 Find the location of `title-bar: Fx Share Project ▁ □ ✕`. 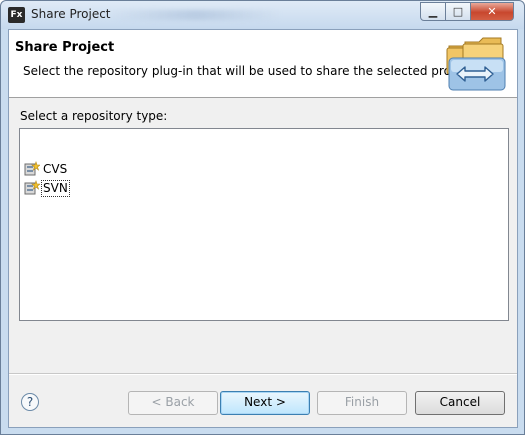

title-bar: Fx Share Project ▁ □ ✕ is located at coordinates (262, 15).